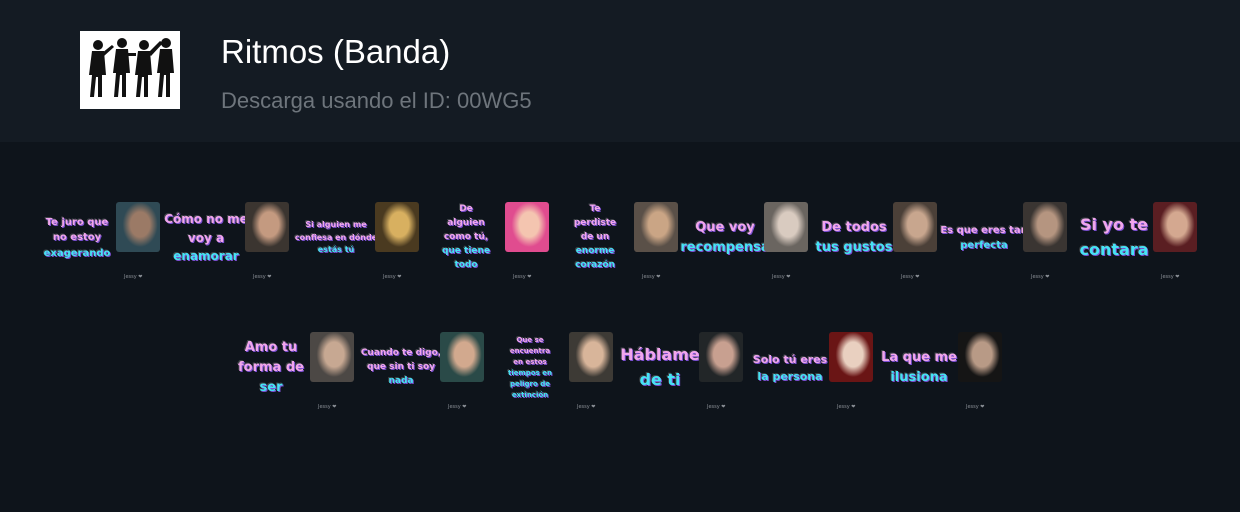 This screenshot has width=1240, height=512. I want to click on sticker-caption: Amo tu forma de ser, so click(271, 368).